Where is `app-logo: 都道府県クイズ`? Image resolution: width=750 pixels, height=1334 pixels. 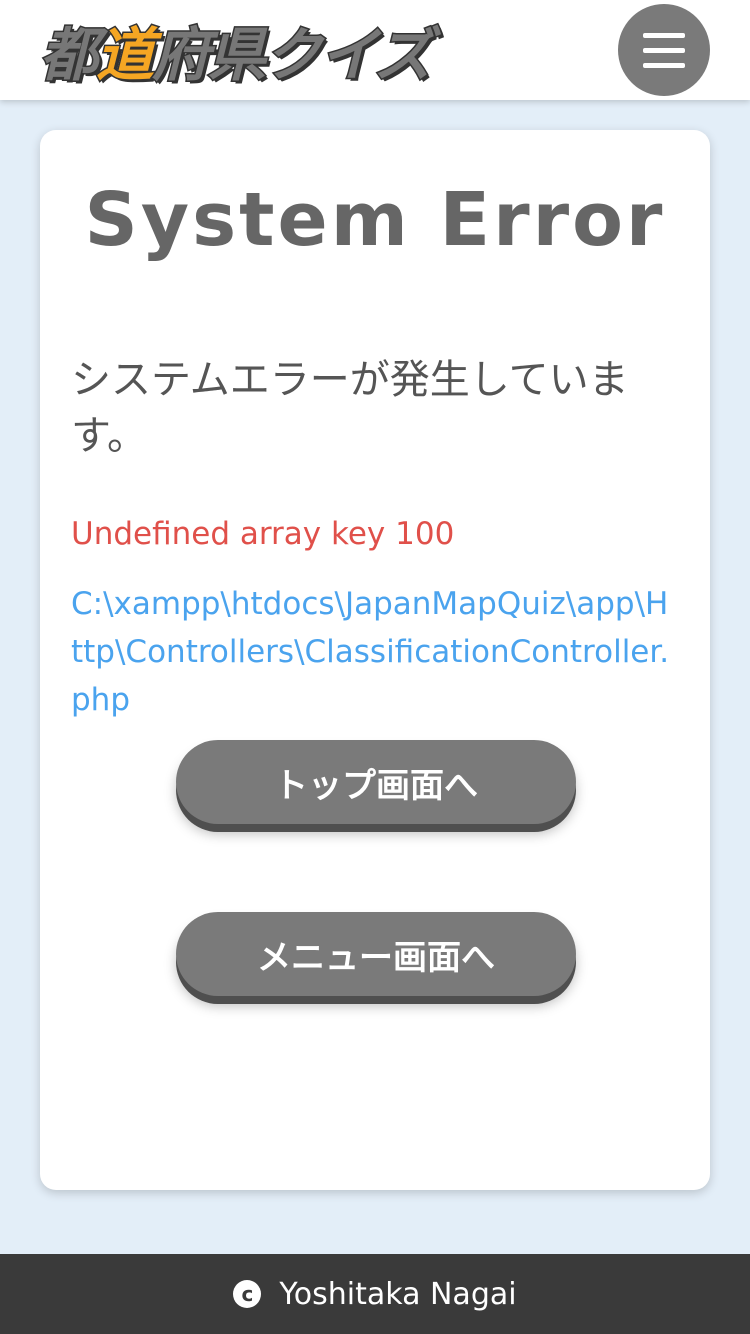 app-logo: 都道府県クイズ is located at coordinates (236, 50).